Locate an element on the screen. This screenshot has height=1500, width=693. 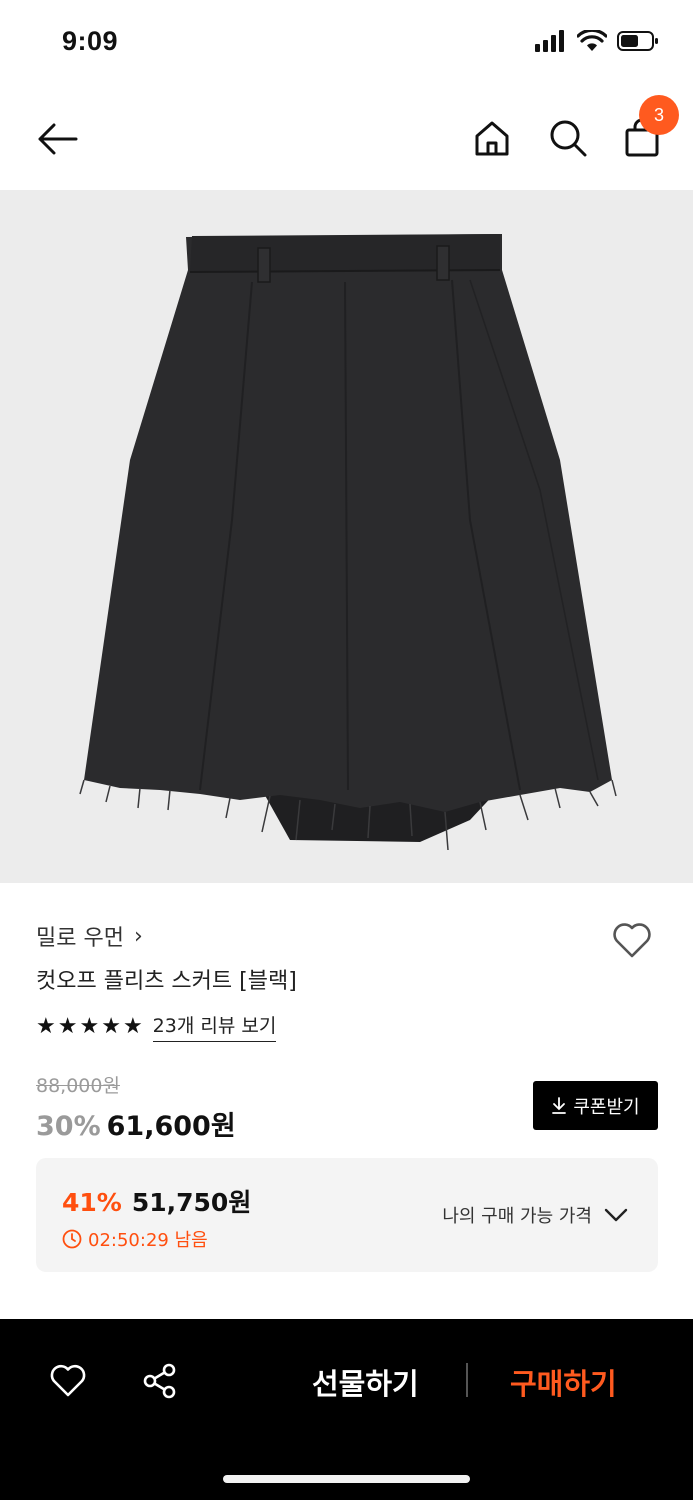
share-button is located at coordinates (160, 1381).